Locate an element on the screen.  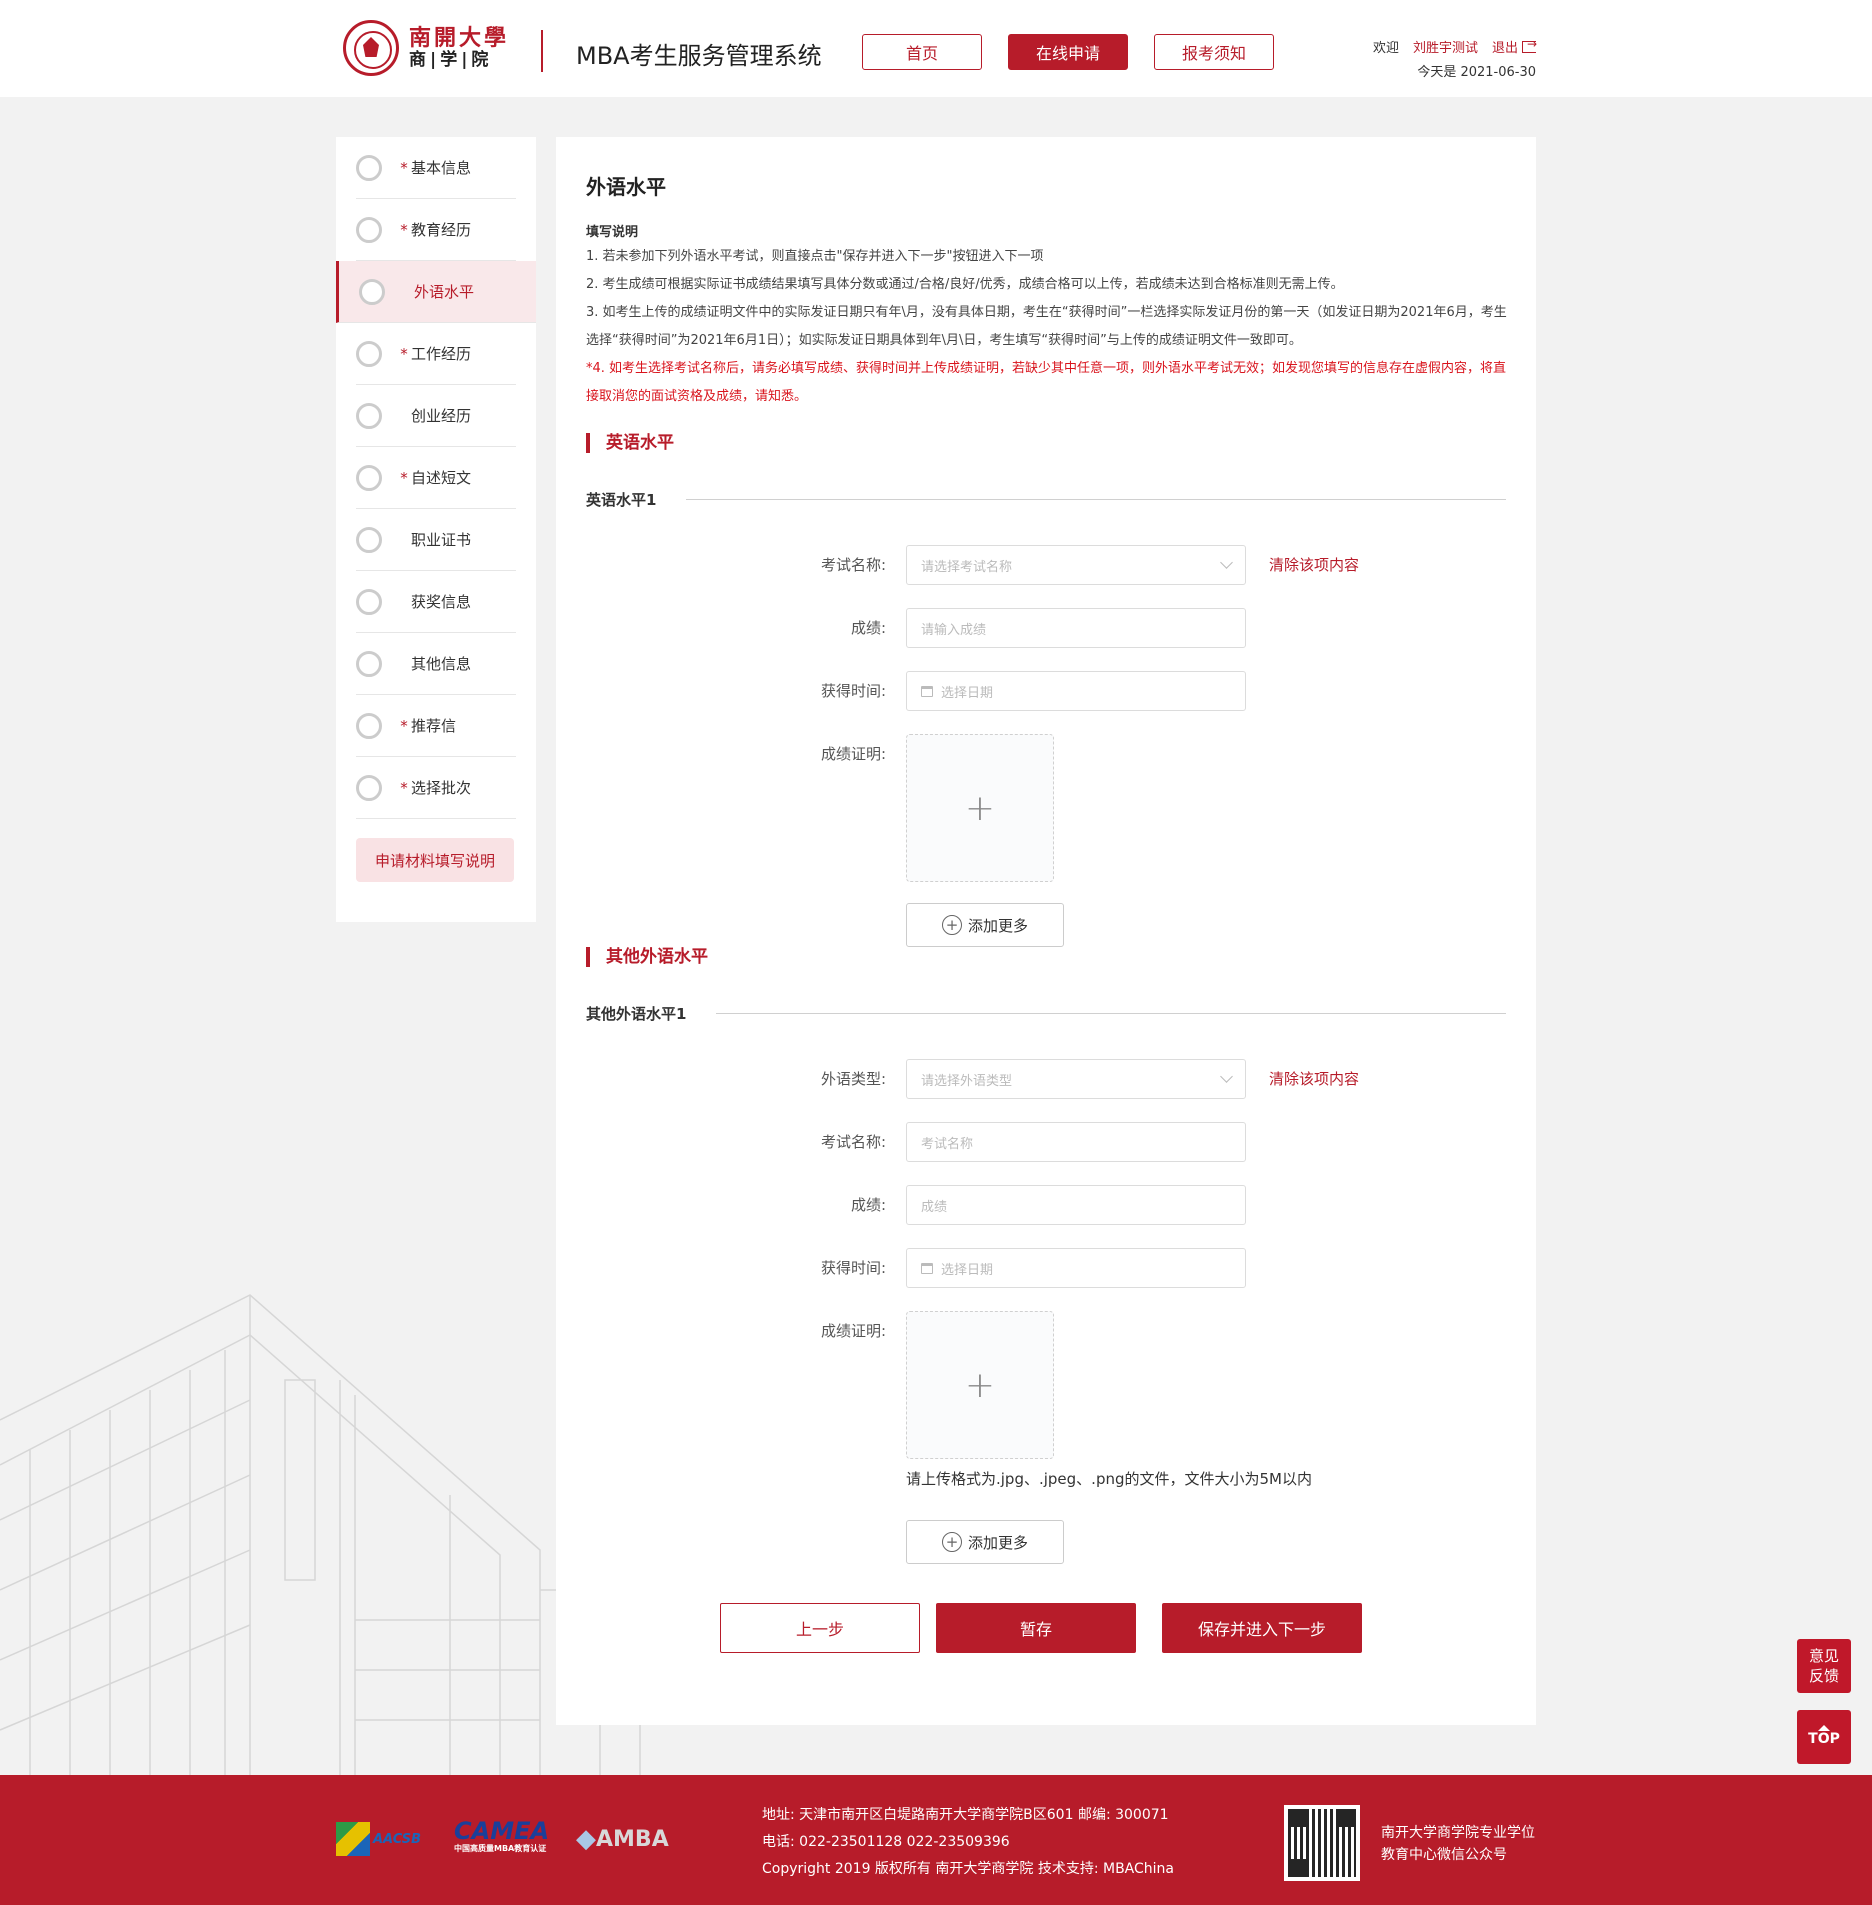
logo-school-name: 商|学|院 is located at coordinates (451, 59).